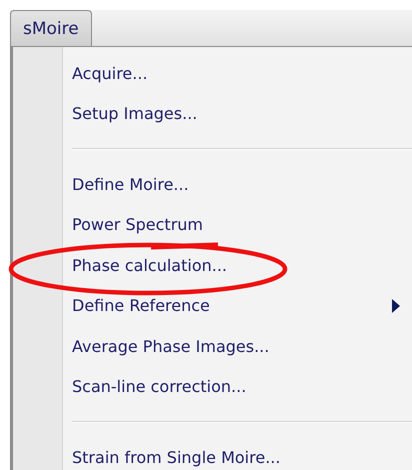 The height and width of the screenshot is (470, 412). Describe the element at coordinates (212, 306) in the screenshot. I see `menu-item: Define Reference` at that location.